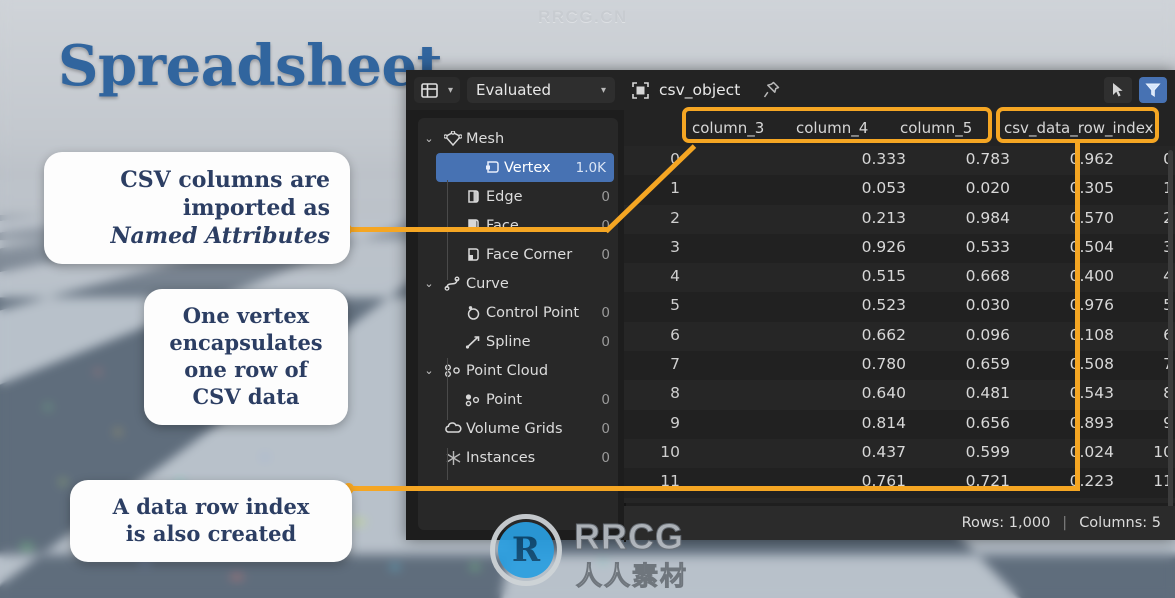  What do you see at coordinates (518, 341) in the screenshot?
I see `tree-item-spline: Spline 0` at bounding box center [518, 341].